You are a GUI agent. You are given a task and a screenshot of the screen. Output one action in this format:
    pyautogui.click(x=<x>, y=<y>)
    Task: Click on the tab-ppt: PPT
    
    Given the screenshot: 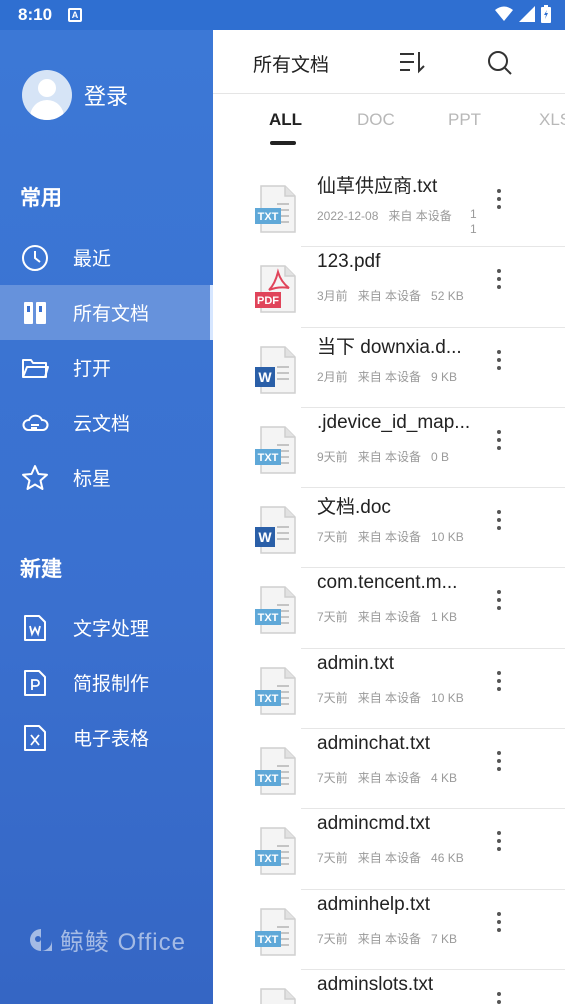 What is the action you would take?
    pyautogui.click(x=464, y=120)
    